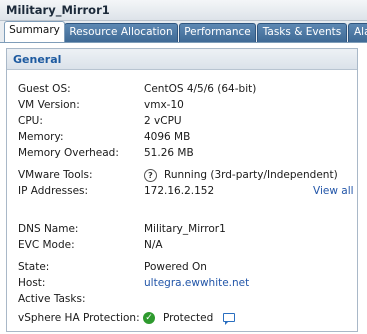 This screenshot has width=367, height=334. I want to click on guest-os-value: CentOS 4/5/6 (64-bit), so click(200, 89).